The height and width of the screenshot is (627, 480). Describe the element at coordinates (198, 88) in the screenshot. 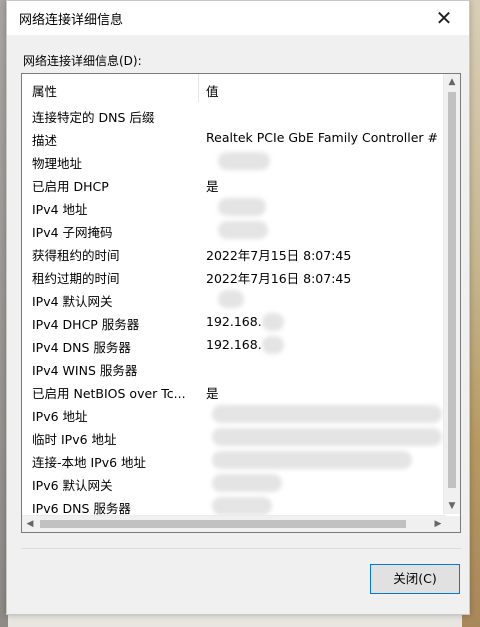

I see `column-divider` at that location.